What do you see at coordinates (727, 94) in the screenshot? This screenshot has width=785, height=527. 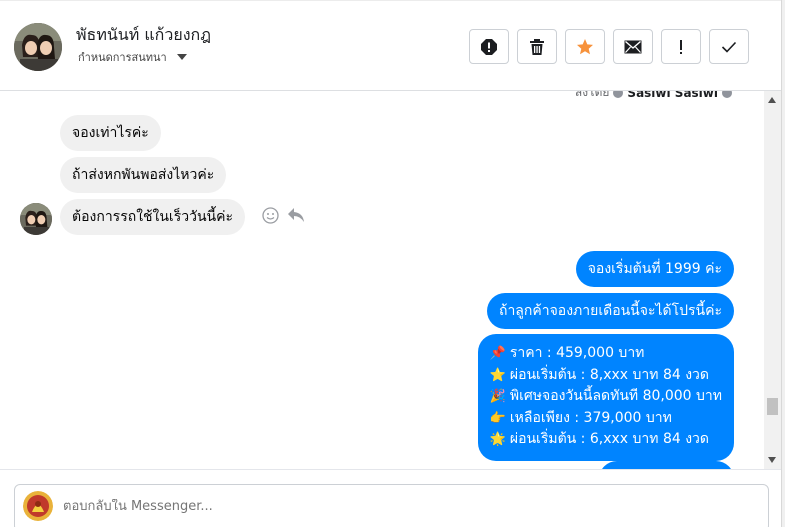 I see `info-icon` at bounding box center [727, 94].